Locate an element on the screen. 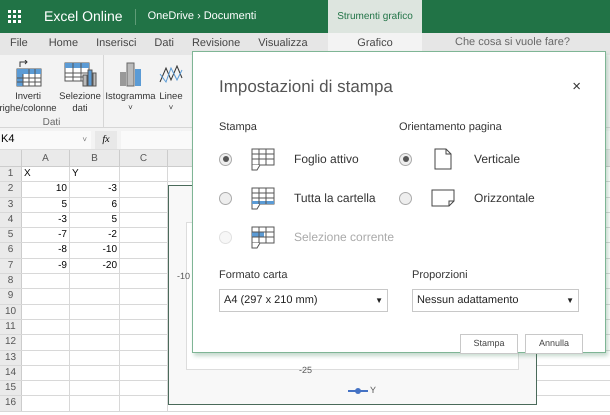 Image resolution: width=610 pixels, height=415 pixels. row-header: 3 is located at coordinates (11, 205).